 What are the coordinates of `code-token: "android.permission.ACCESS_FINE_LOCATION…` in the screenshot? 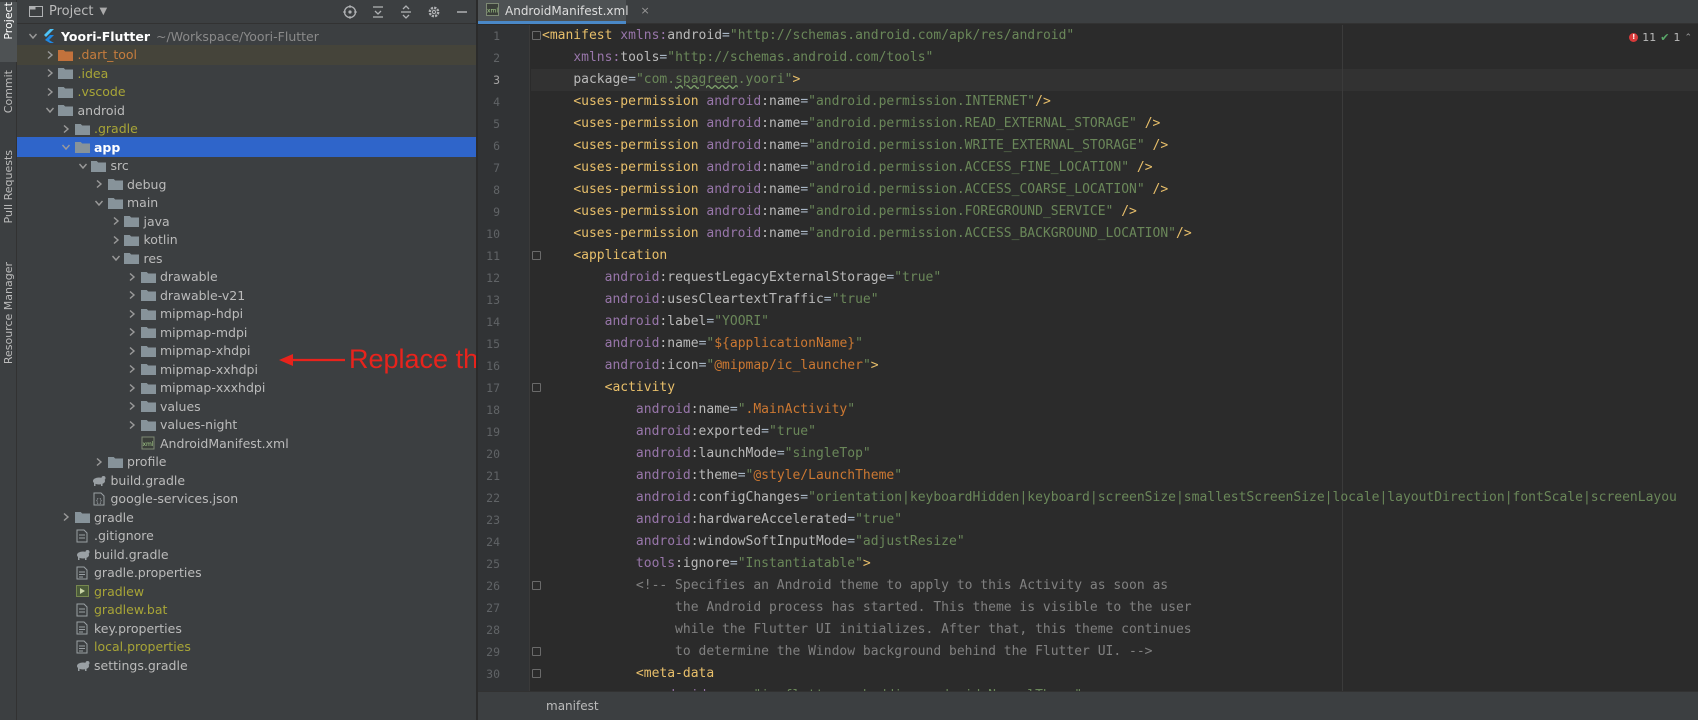 It's located at (969, 167).